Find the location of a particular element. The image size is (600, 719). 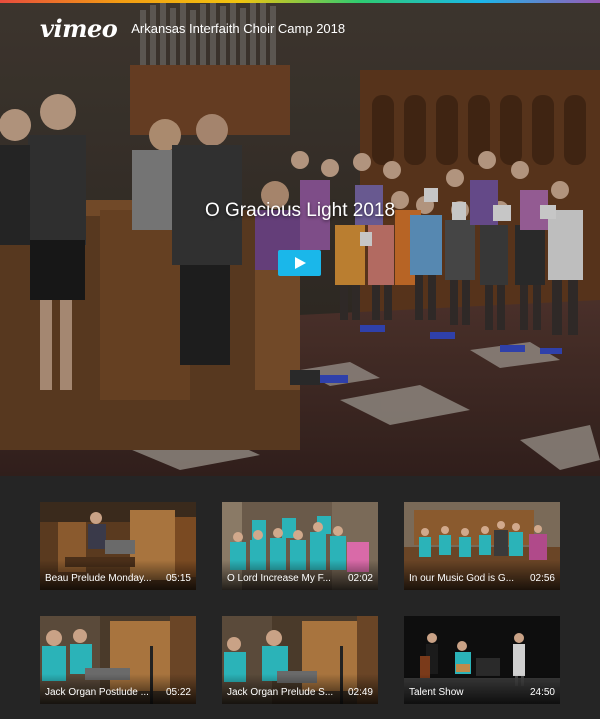

duration-badge: 05:22 is located at coordinates (178, 692).